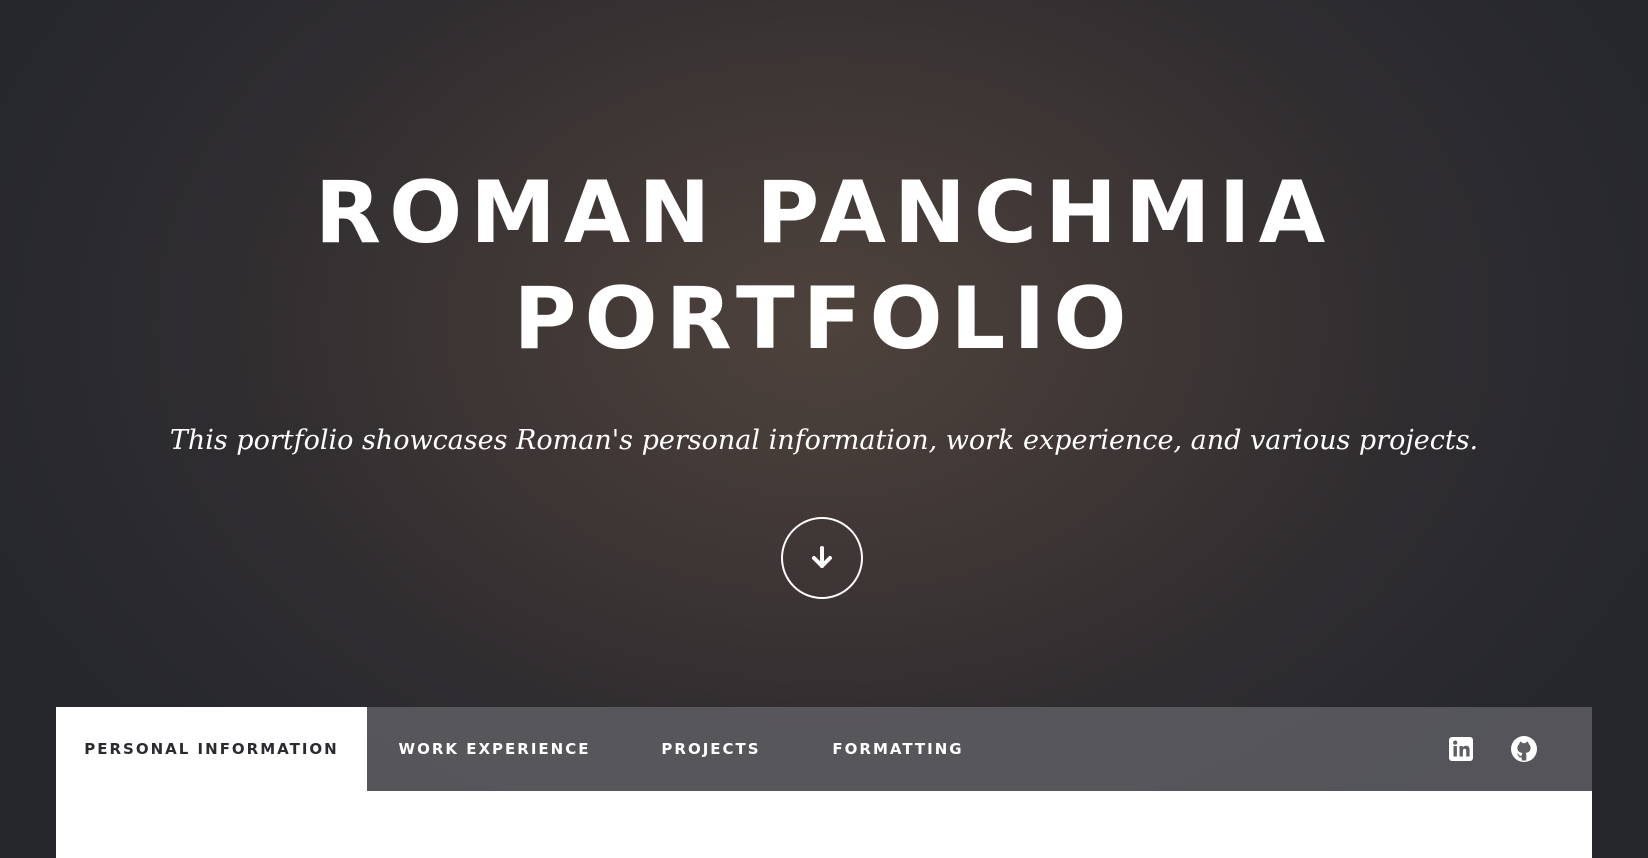 The height and width of the screenshot is (858, 1648). I want to click on tab-personal-information: PERSONAL INFORMATION, so click(211, 749).